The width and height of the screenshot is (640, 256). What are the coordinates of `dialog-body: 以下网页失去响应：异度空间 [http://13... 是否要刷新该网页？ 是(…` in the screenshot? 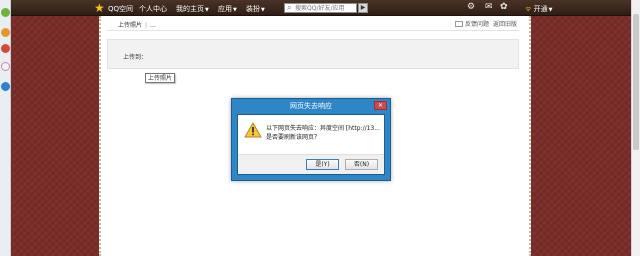 It's located at (311, 144).